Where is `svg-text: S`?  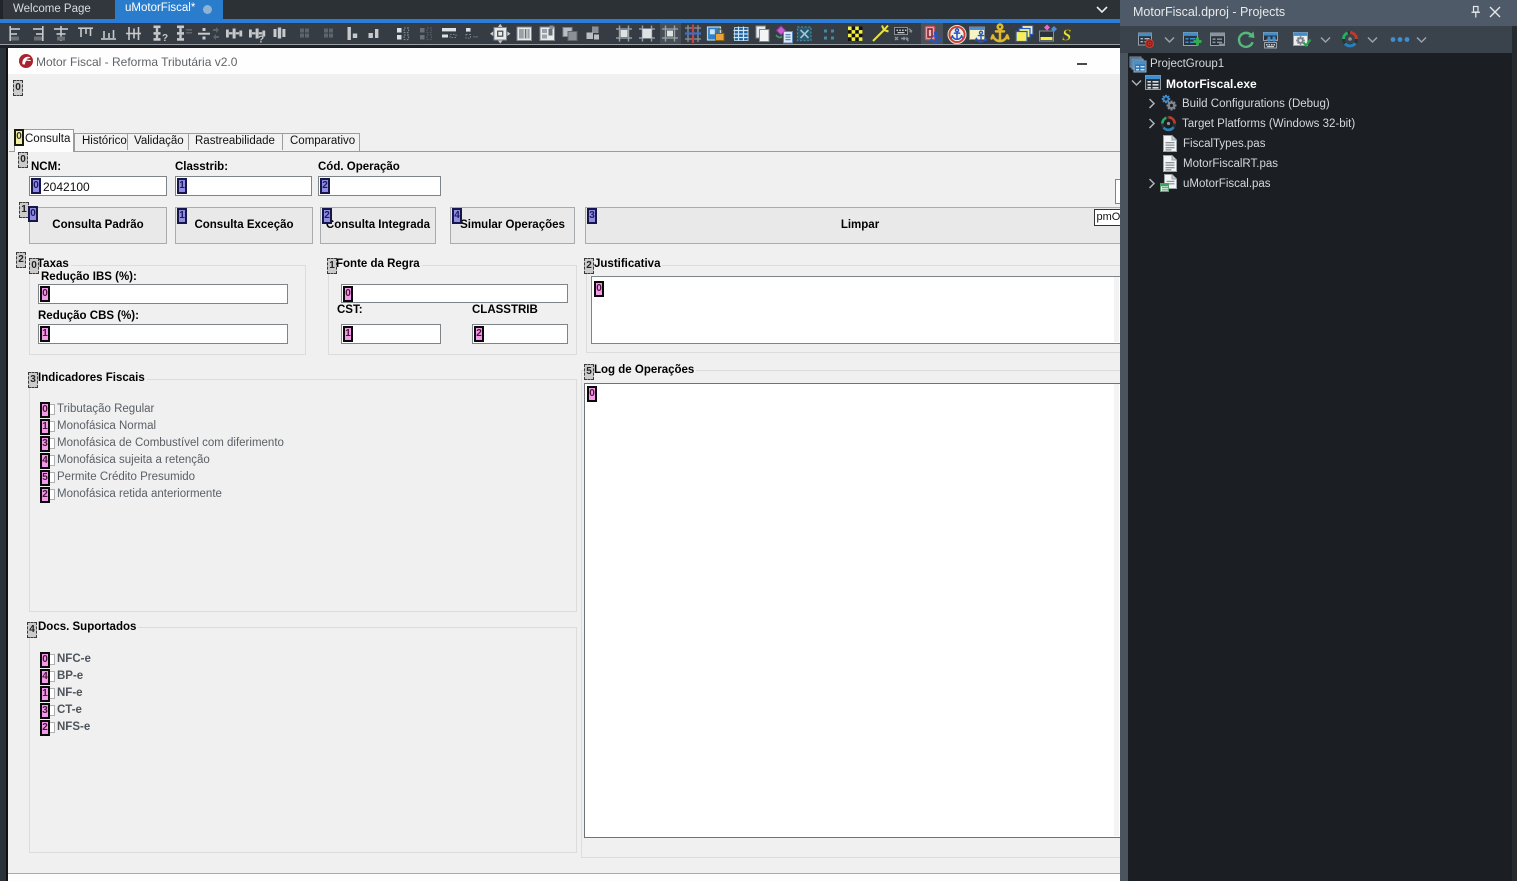
svg-text: S is located at coordinates (1066, 34).